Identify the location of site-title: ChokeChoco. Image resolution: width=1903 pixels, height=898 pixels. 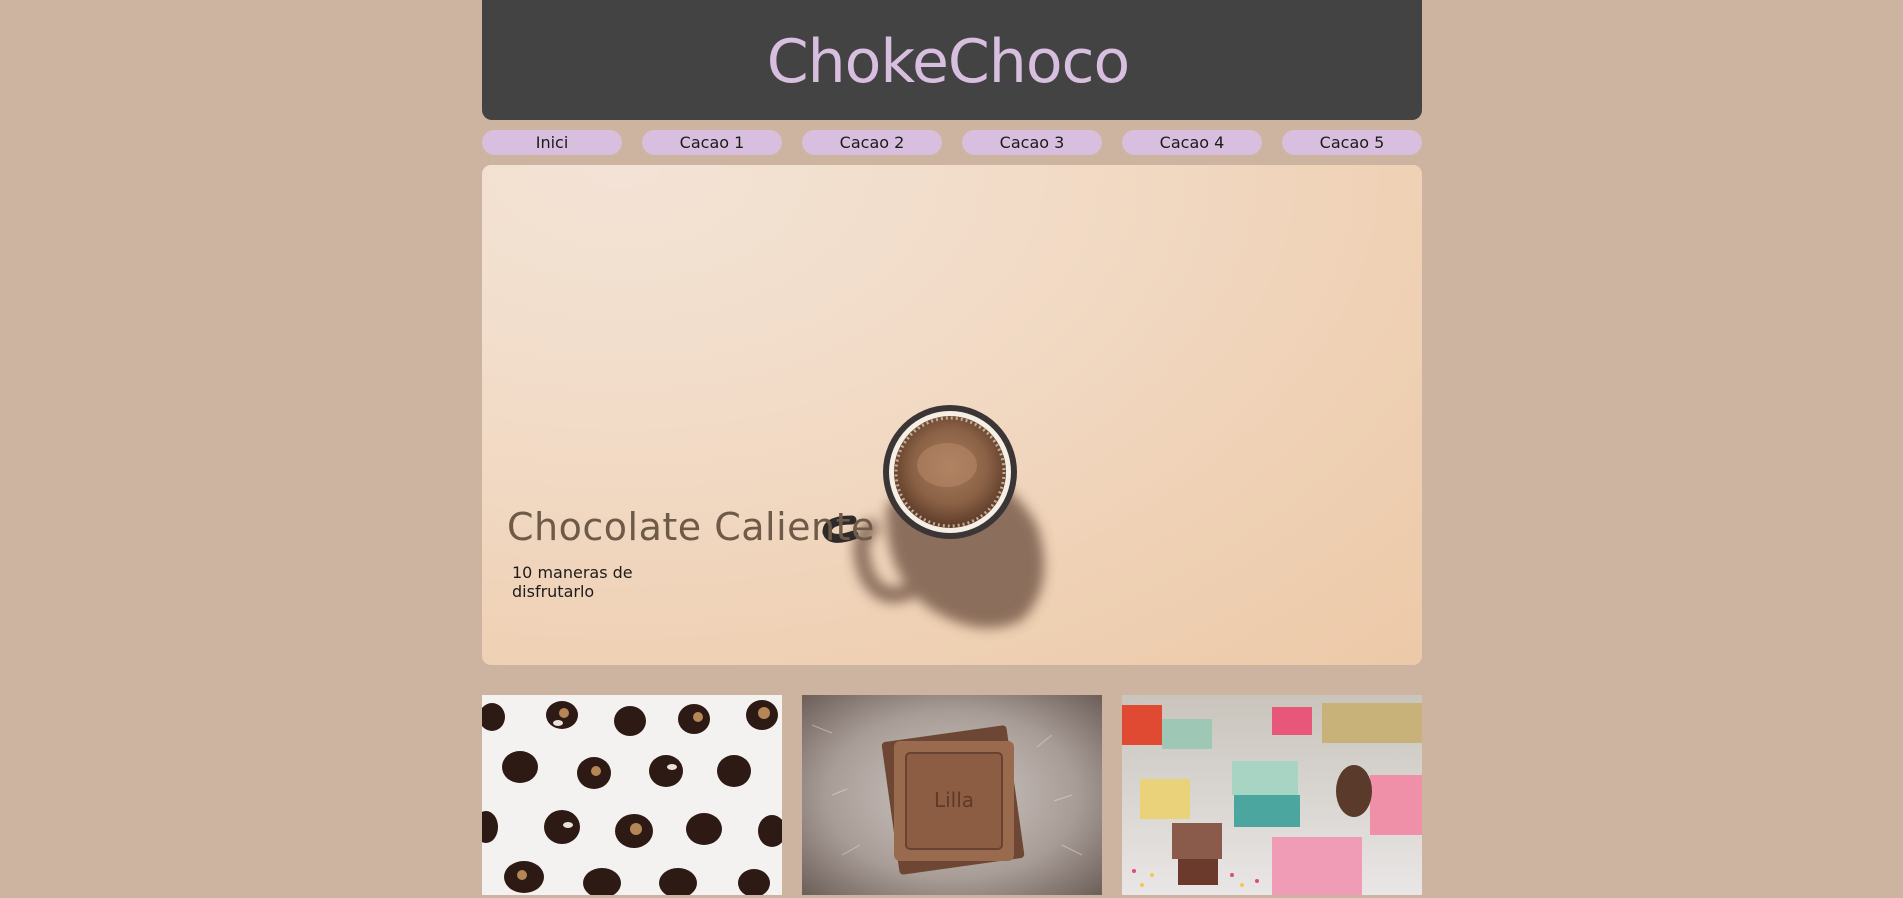
(948, 62).